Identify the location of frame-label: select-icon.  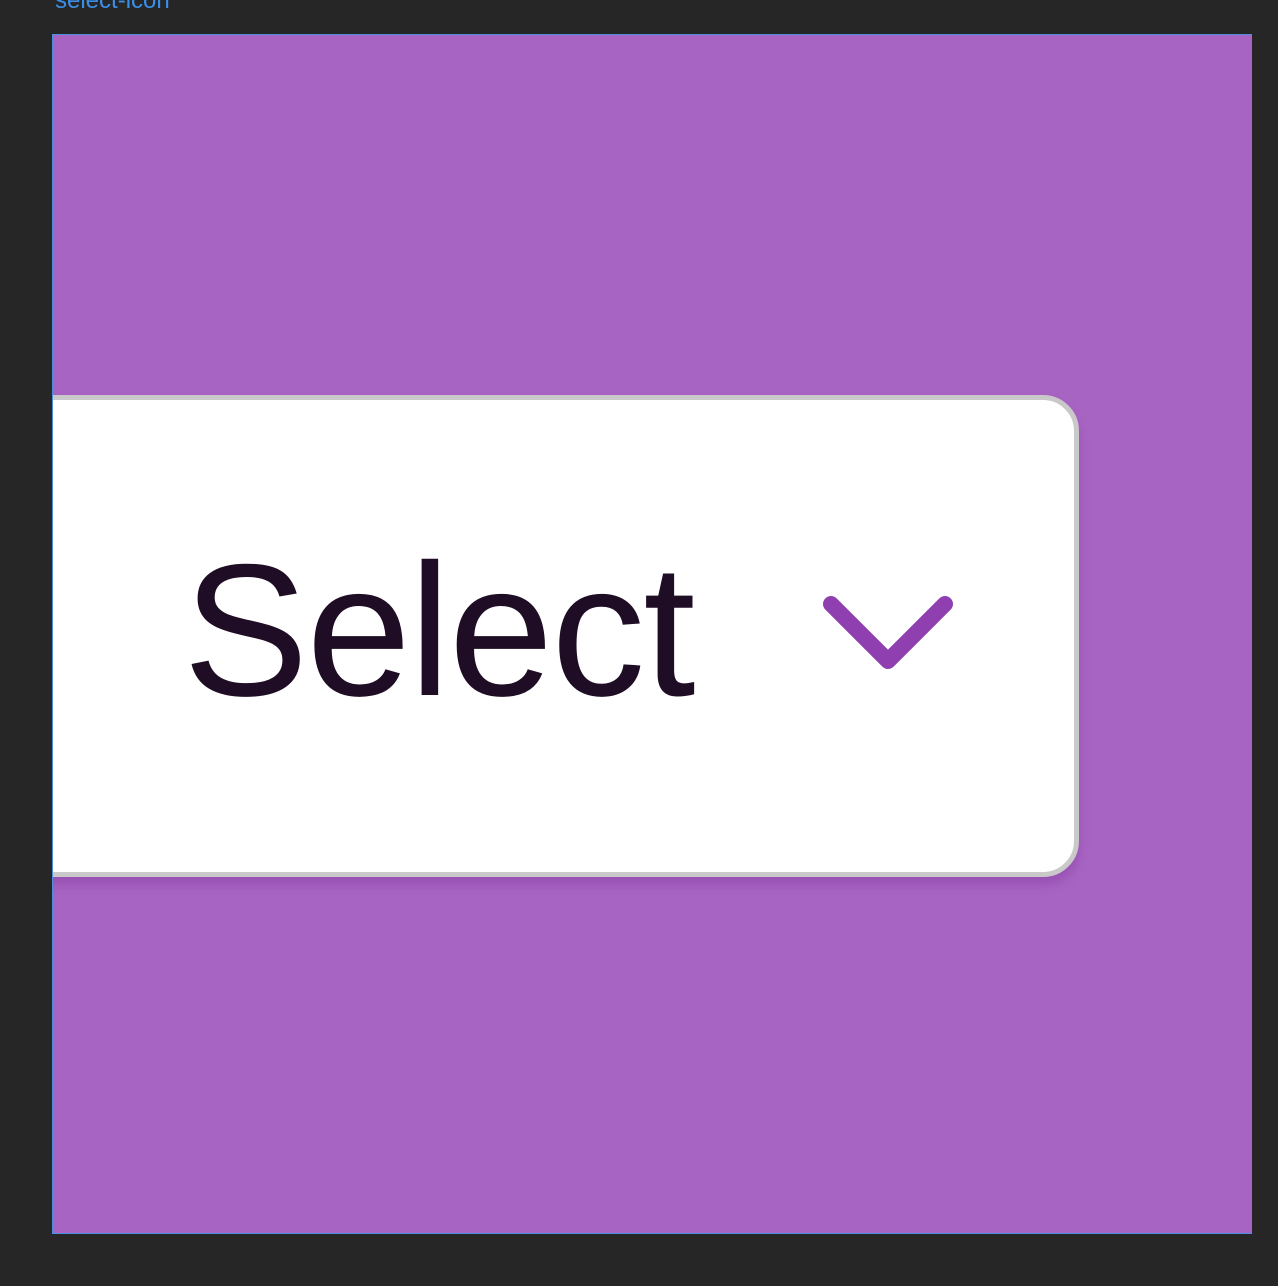
(112, 7).